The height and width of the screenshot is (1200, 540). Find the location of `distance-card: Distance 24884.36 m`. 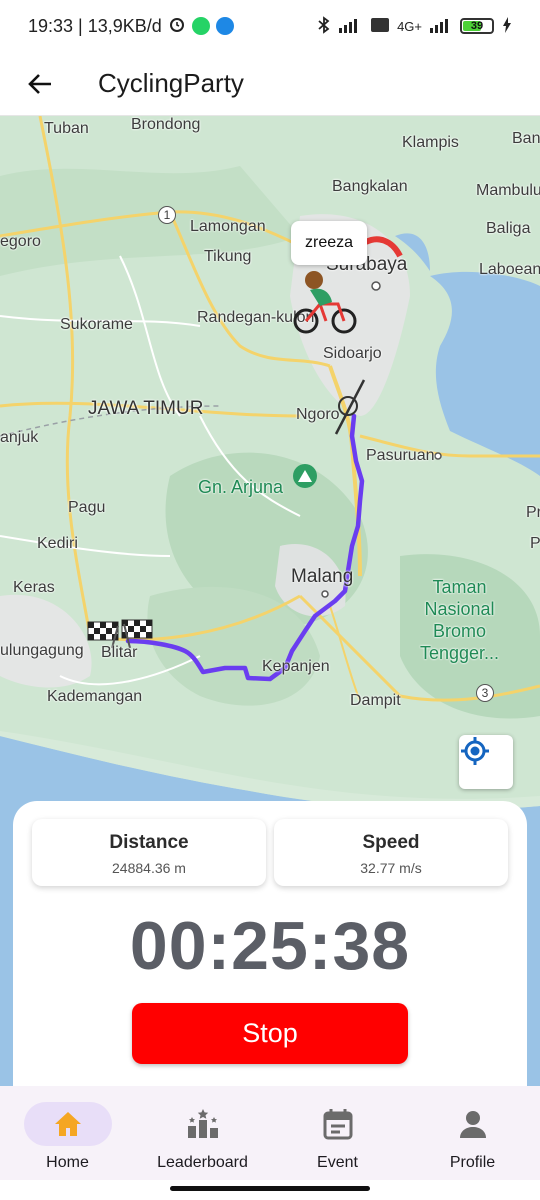

distance-card: Distance 24884.36 m is located at coordinates (149, 852).